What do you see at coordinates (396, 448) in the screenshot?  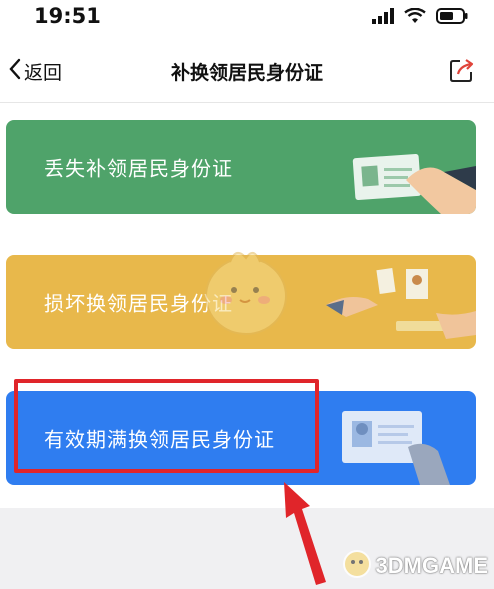 I see `renew-card-illustration` at bounding box center [396, 448].